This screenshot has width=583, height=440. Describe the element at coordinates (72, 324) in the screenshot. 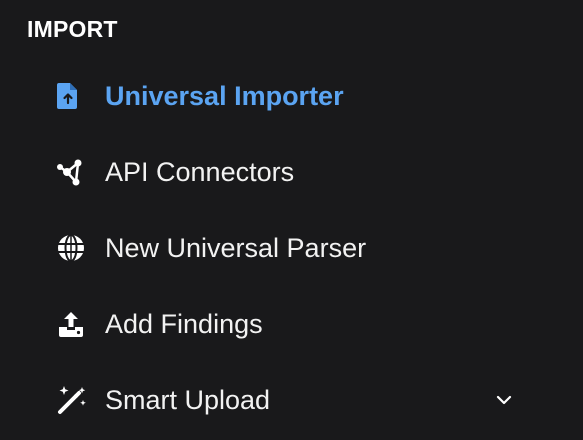

I see `upload-tray-icon` at that location.